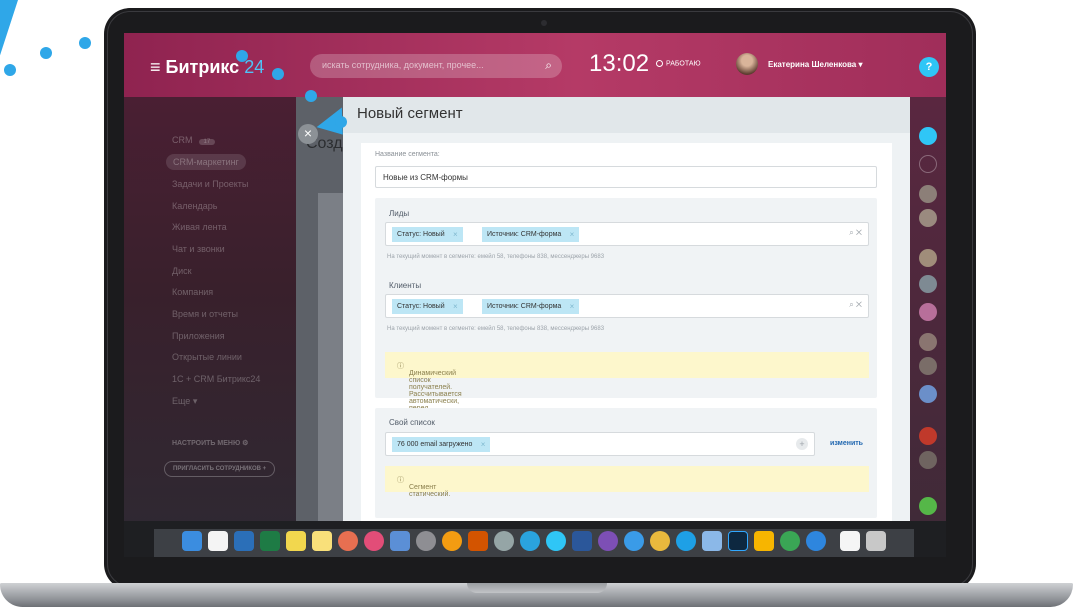 This screenshot has width=1073, height=614. I want to click on launchpad-icon, so click(504, 541).